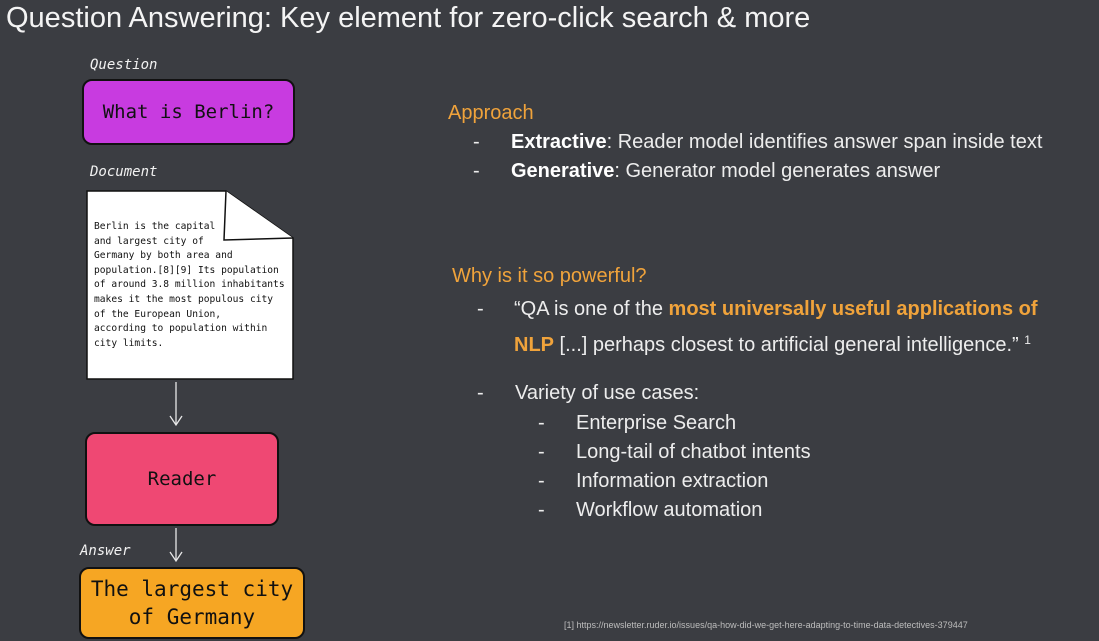  I want to click on footnote-ref: 1, so click(1027, 340).